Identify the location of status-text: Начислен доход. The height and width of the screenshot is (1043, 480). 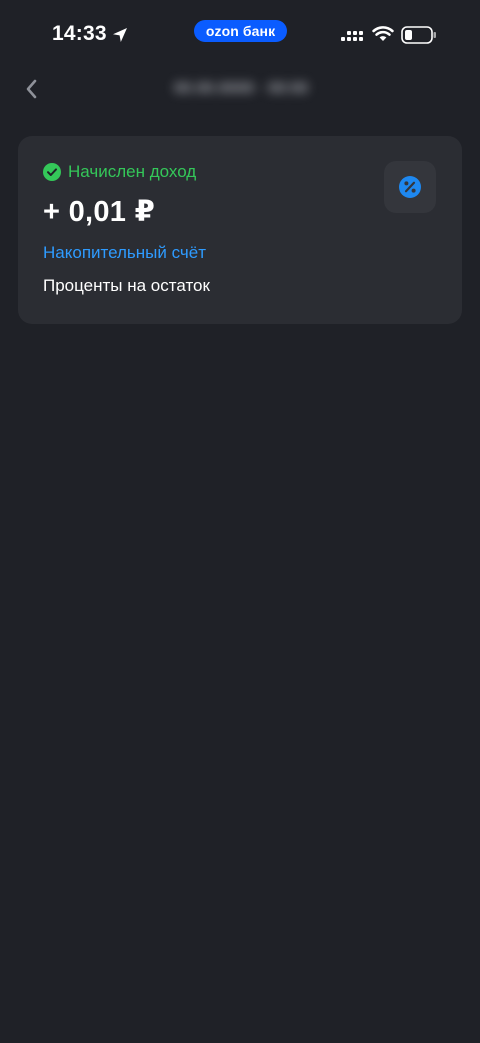
(132, 171).